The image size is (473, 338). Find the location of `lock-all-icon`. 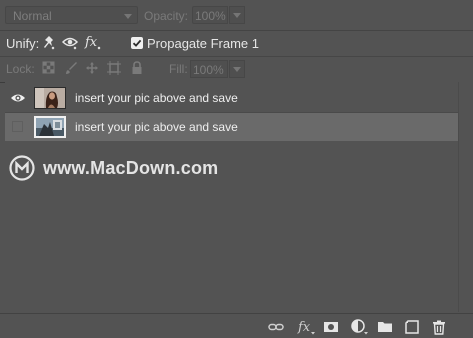

lock-all-icon is located at coordinates (137, 68).